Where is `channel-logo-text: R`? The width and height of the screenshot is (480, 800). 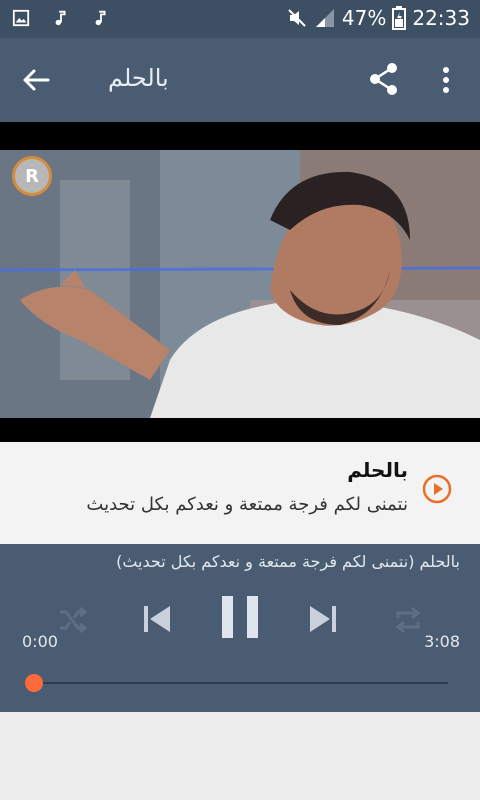
channel-logo-text: R is located at coordinates (32, 176).